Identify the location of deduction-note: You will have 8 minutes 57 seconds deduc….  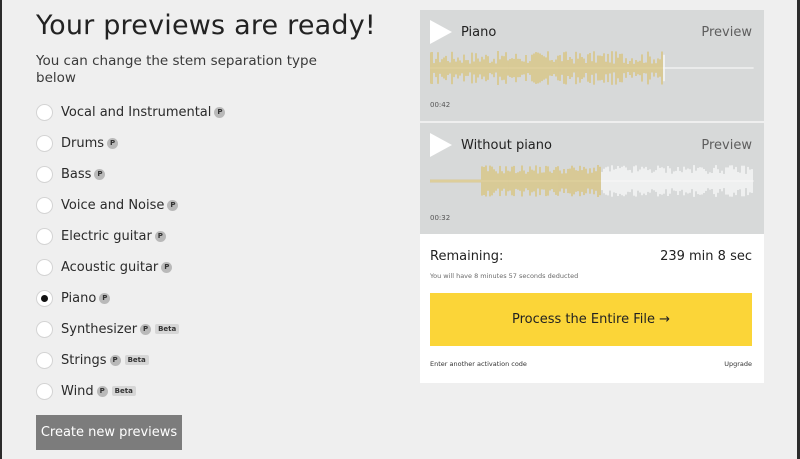
(504, 276).